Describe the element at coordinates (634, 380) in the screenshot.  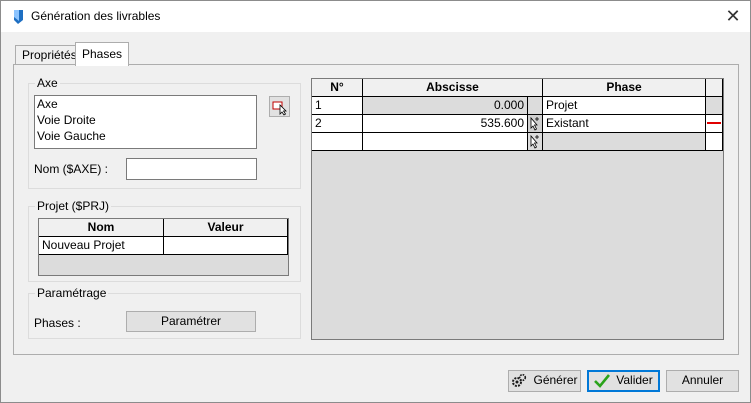
I see `valider-label: Valider` at that location.